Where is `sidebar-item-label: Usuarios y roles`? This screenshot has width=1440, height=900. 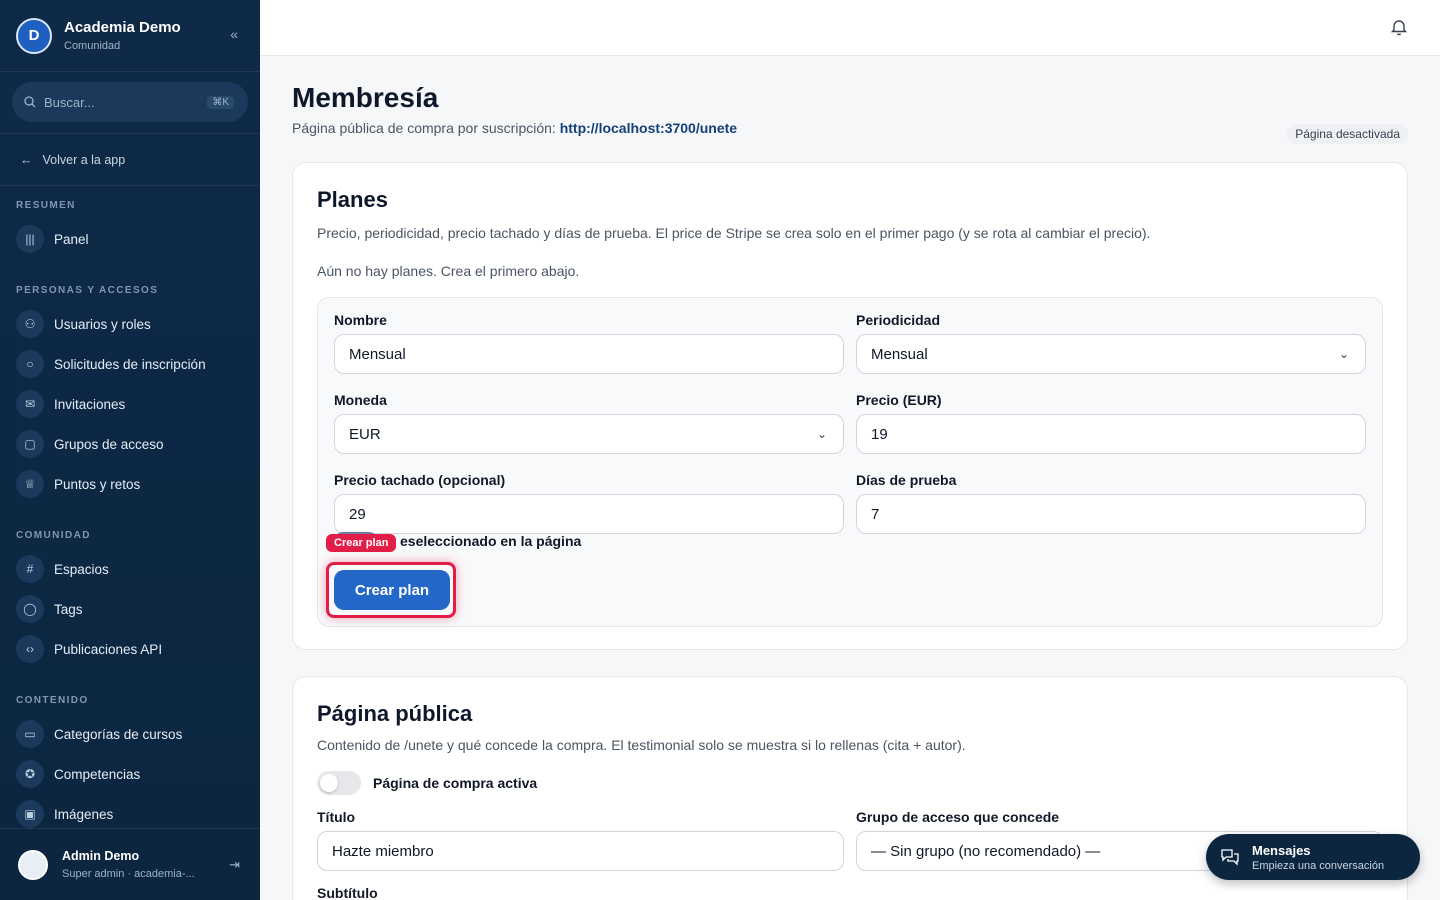 sidebar-item-label: Usuarios y roles is located at coordinates (102, 324).